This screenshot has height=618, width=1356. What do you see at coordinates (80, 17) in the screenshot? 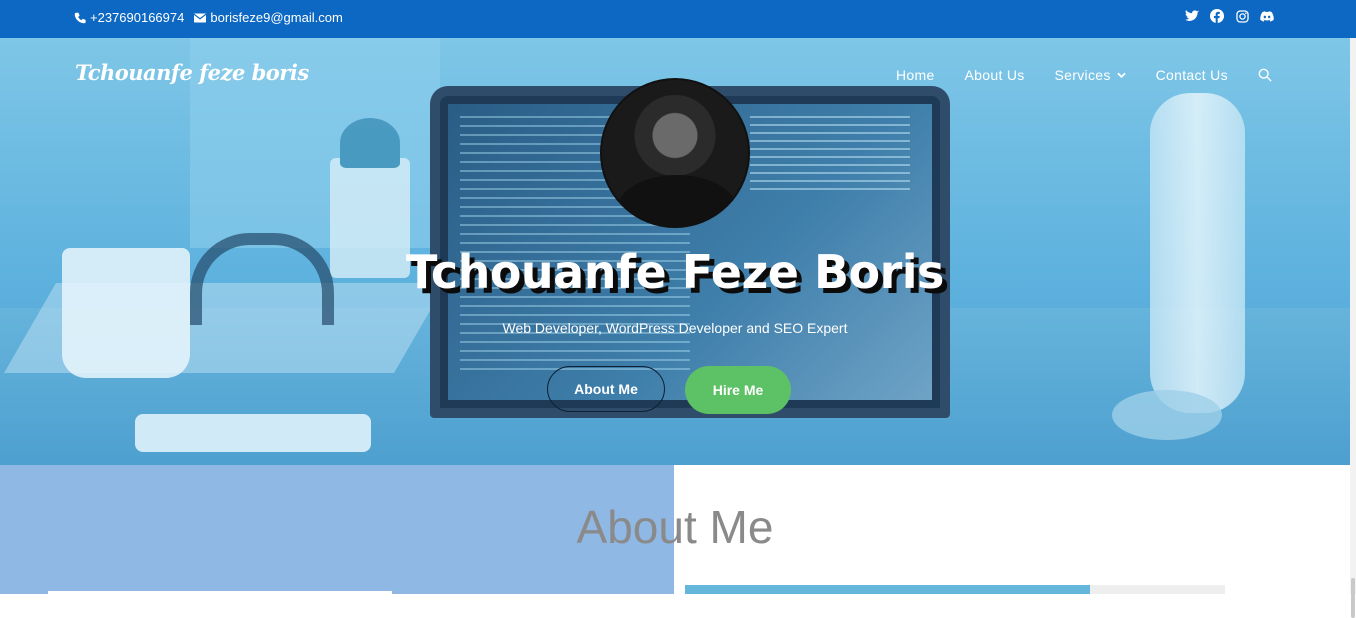
I see `phone-icon` at bounding box center [80, 17].